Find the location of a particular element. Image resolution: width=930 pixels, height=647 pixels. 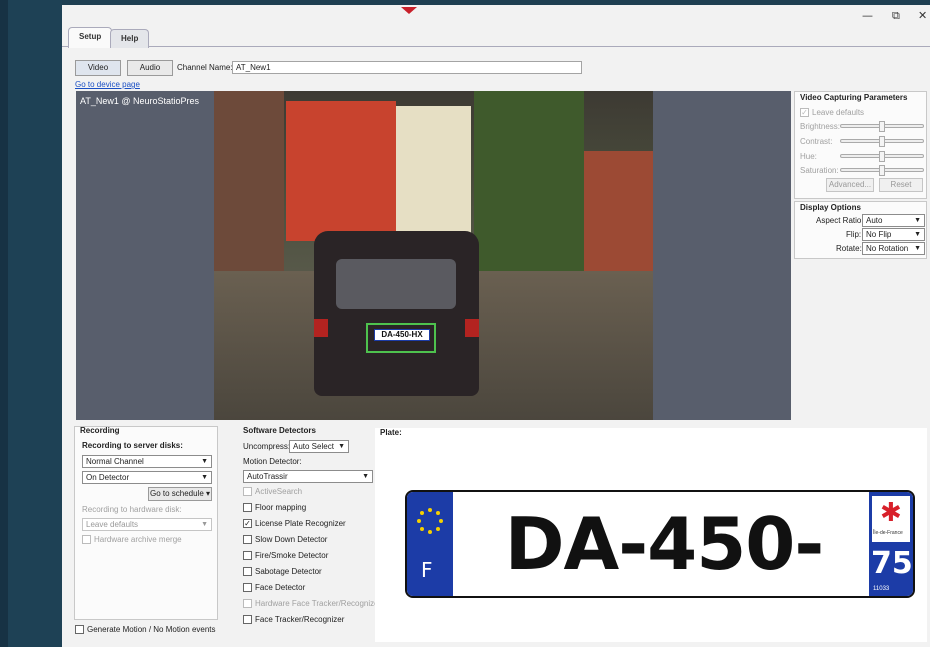

display-options-title: Display Options is located at coordinates (830, 207).